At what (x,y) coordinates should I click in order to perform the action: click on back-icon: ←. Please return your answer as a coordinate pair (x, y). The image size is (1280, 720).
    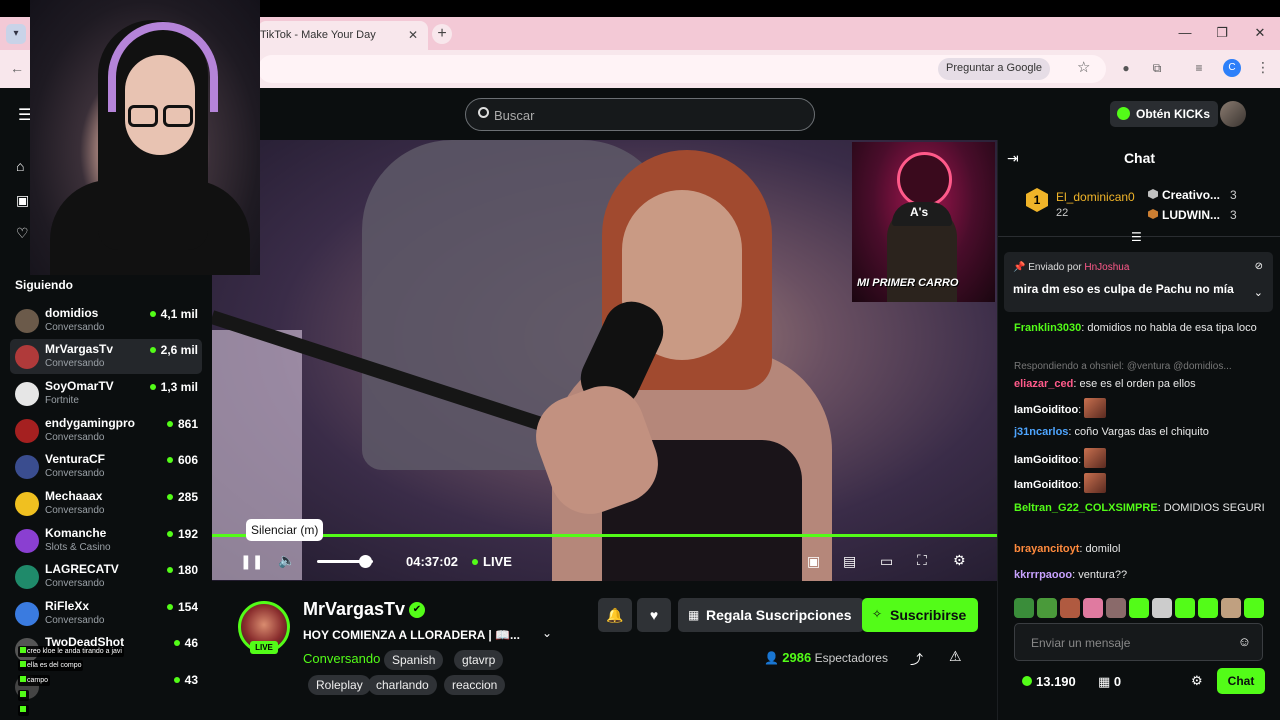
    Looking at the image, I should click on (17, 68).